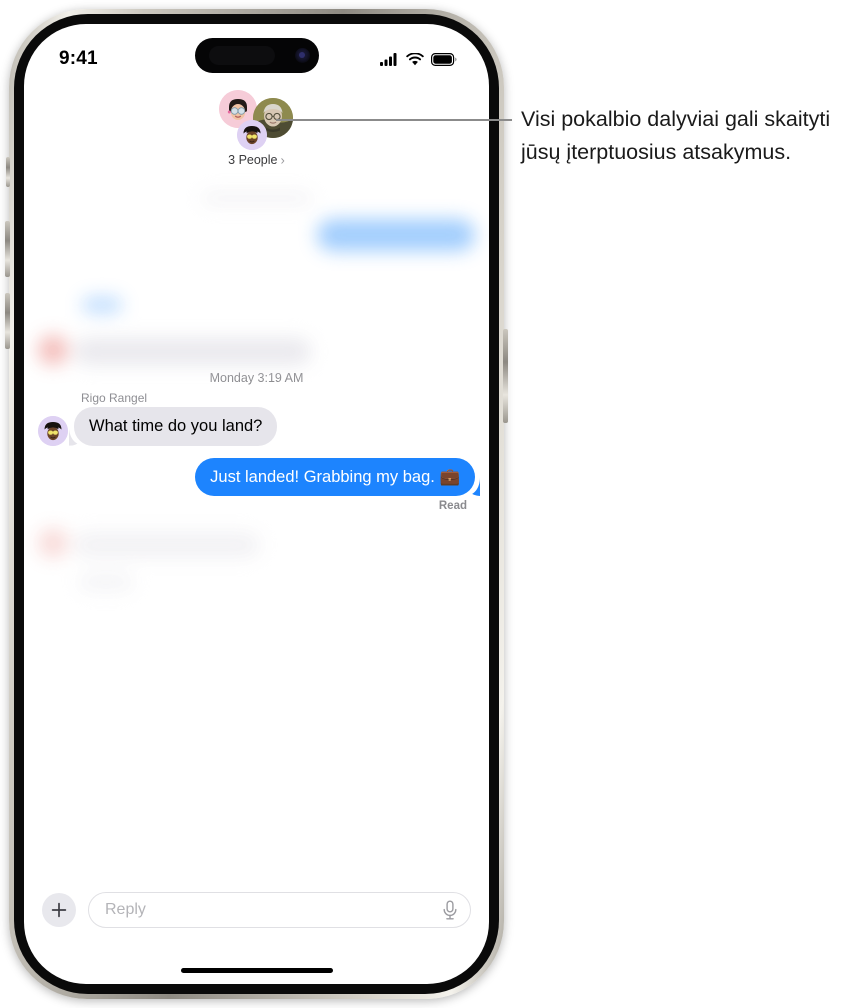  Describe the element at coordinates (415, 58) in the screenshot. I see `wifi-icon` at that location.